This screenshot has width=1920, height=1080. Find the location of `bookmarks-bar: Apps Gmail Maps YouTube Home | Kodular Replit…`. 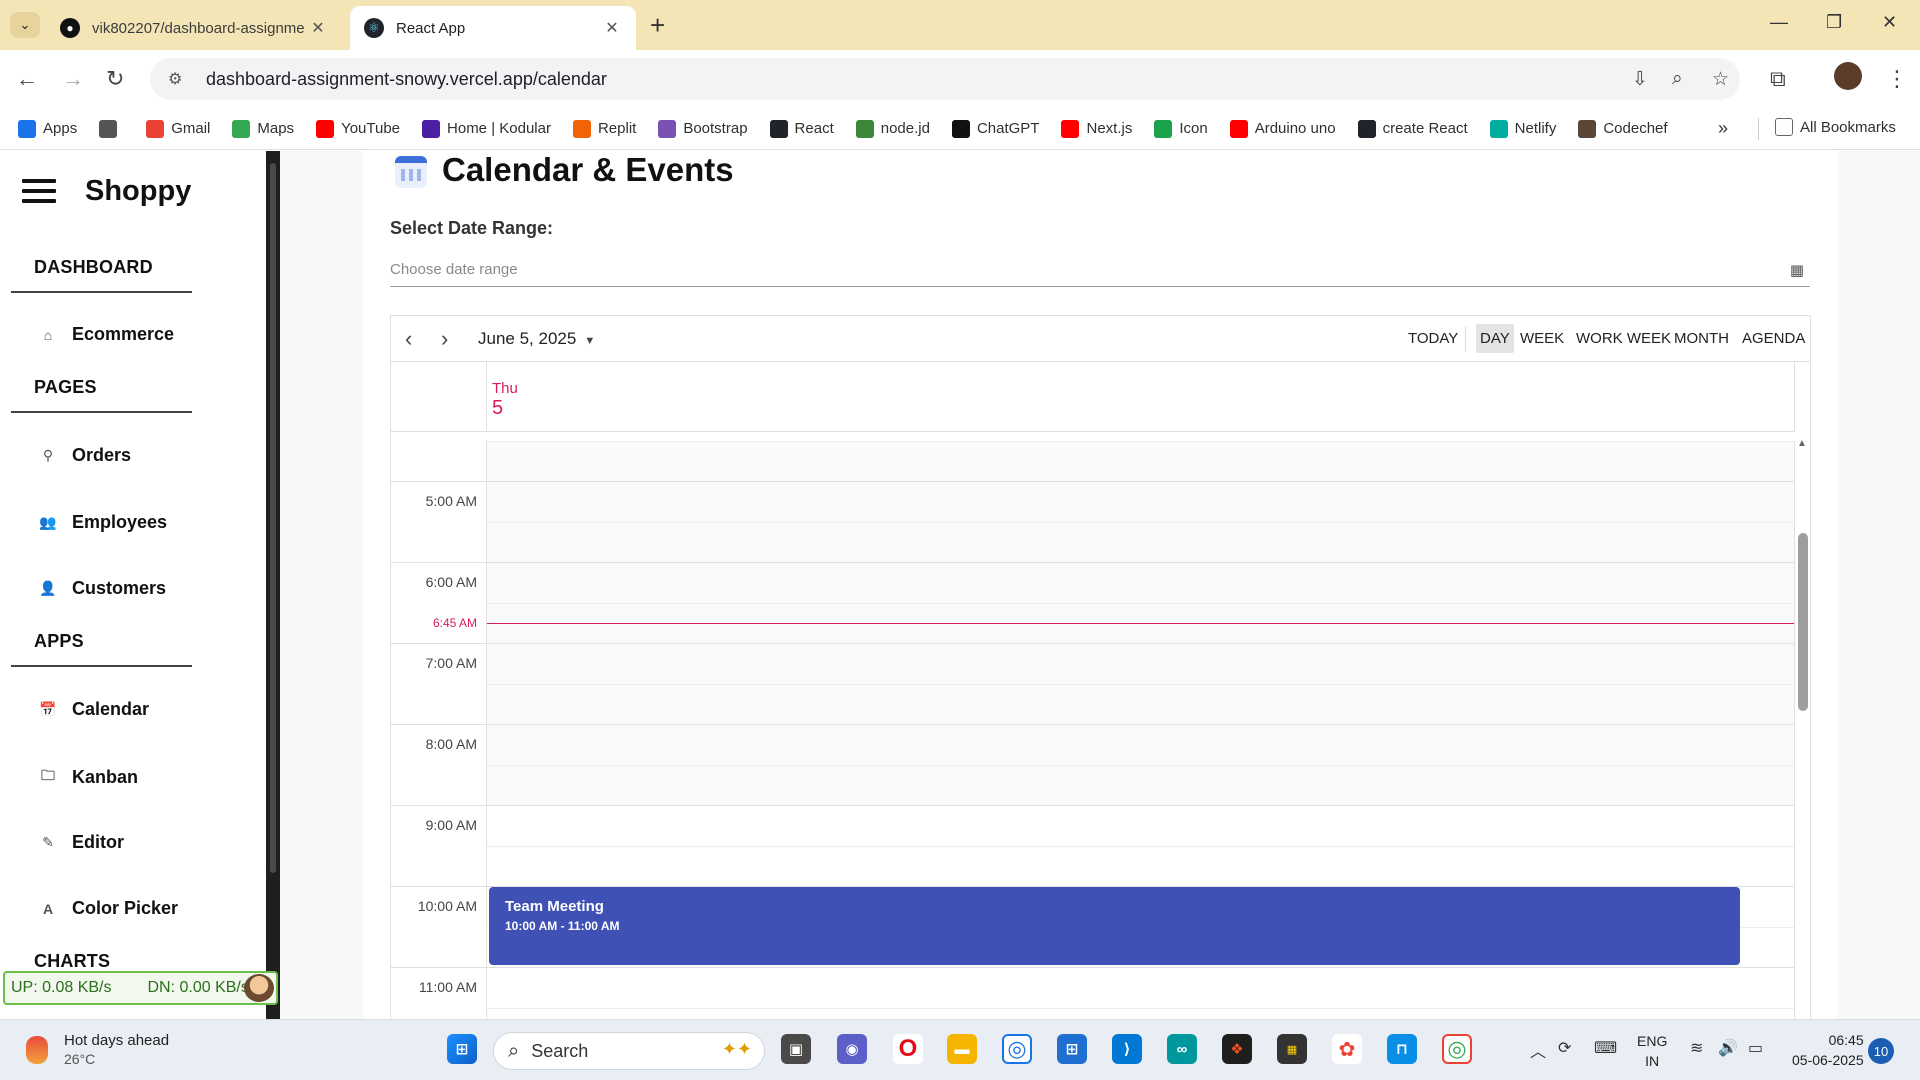

bookmarks-bar: Apps Gmail Maps YouTube Home | Kodular Replit… is located at coordinates (960, 129).